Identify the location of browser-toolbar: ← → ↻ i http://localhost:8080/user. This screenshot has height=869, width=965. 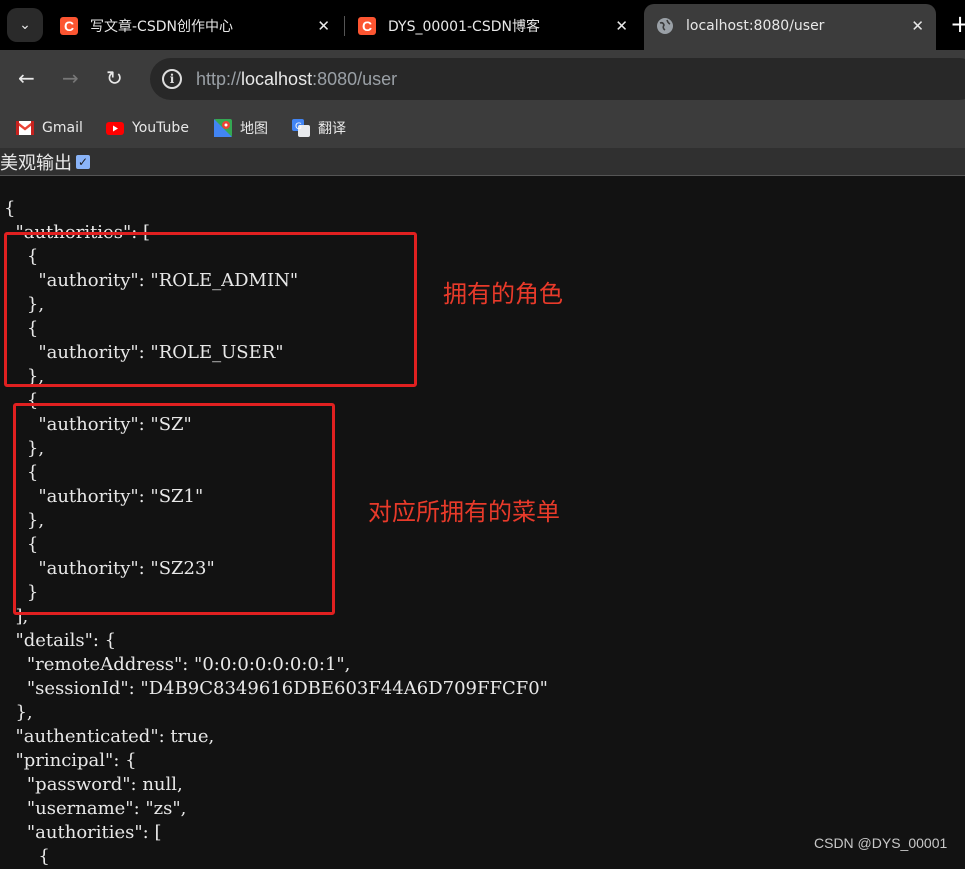
(482, 79).